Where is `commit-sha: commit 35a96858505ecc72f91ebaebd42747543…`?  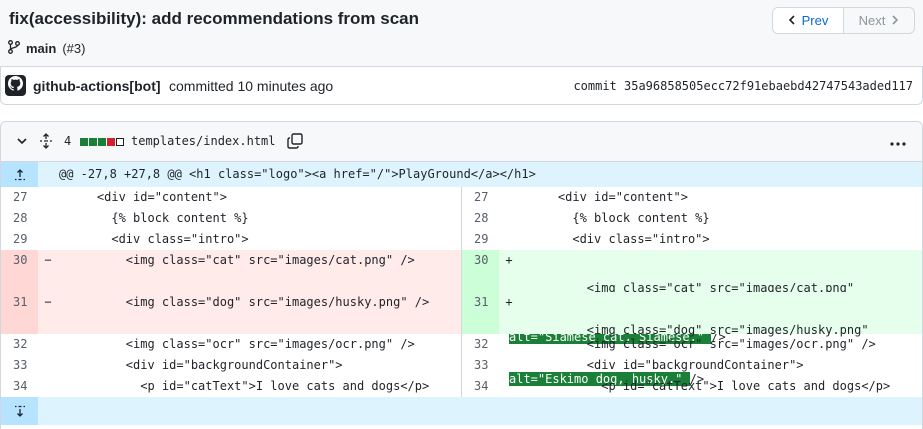 commit-sha: commit 35a96858505ecc72f91ebaebd42747543… is located at coordinates (743, 86).